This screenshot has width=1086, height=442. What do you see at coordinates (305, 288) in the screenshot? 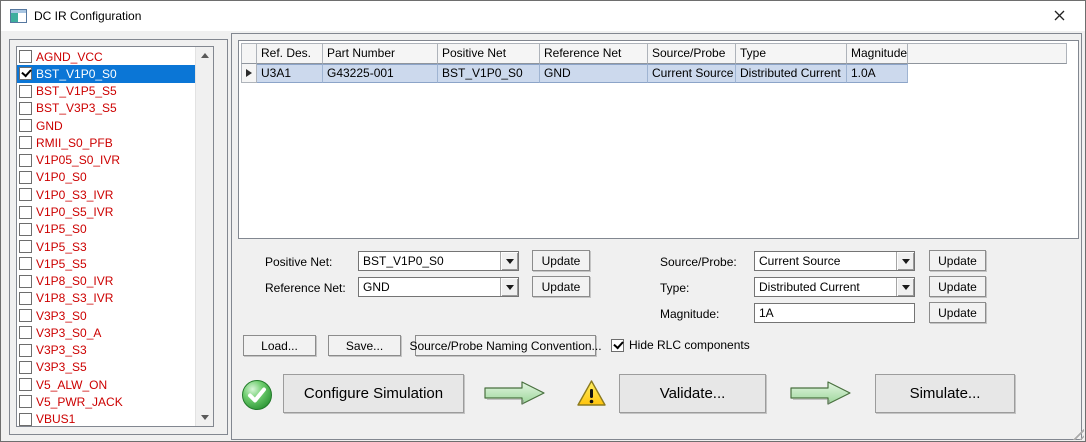
I see `reference-net-label: Reference Net:` at bounding box center [305, 288].